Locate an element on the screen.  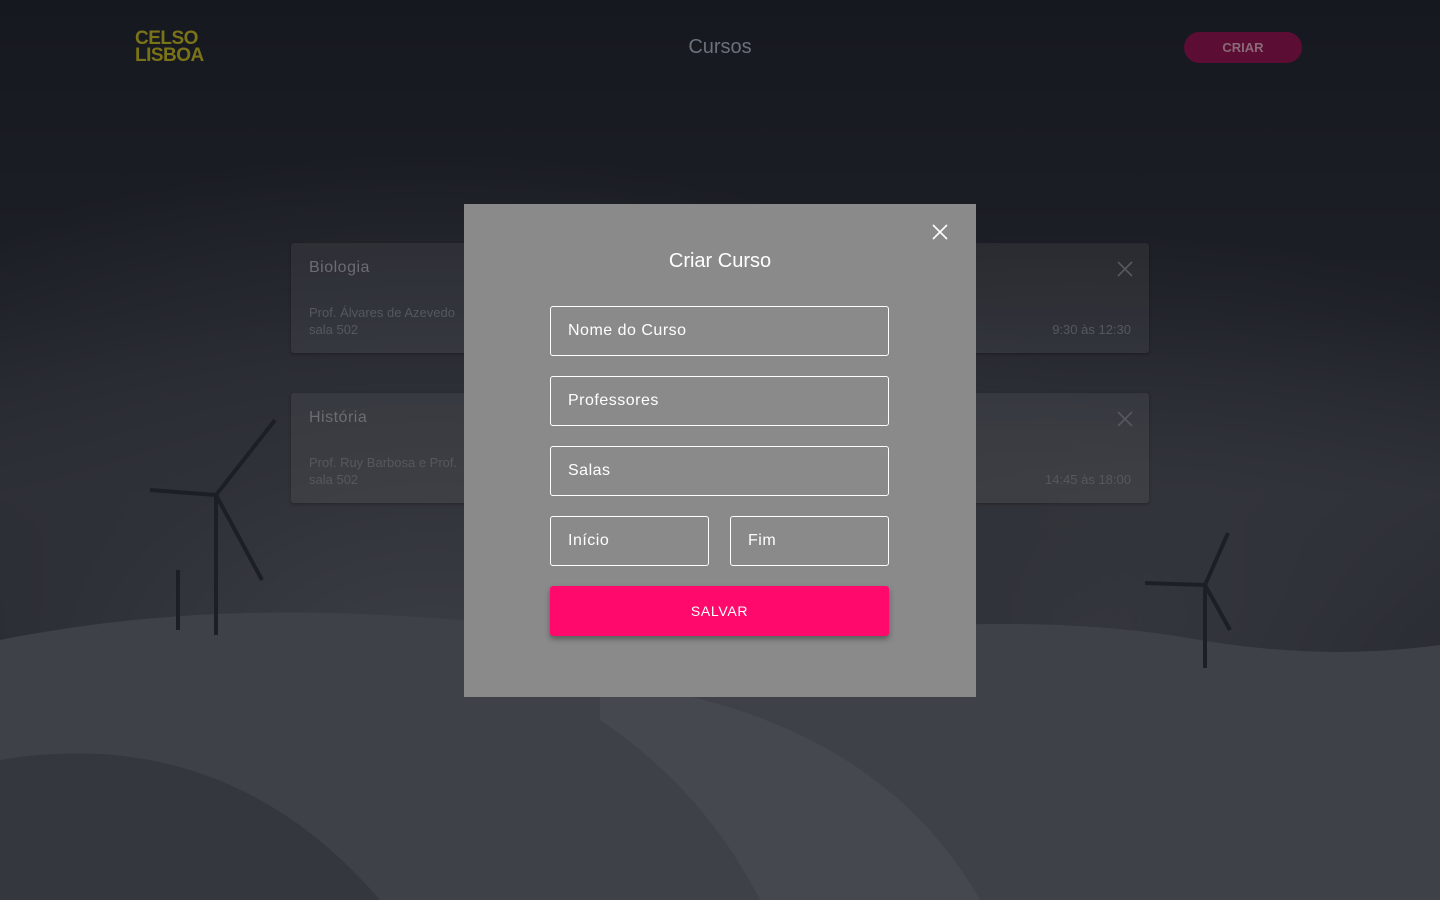
course-title: Biologia is located at coordinates (339, 267).